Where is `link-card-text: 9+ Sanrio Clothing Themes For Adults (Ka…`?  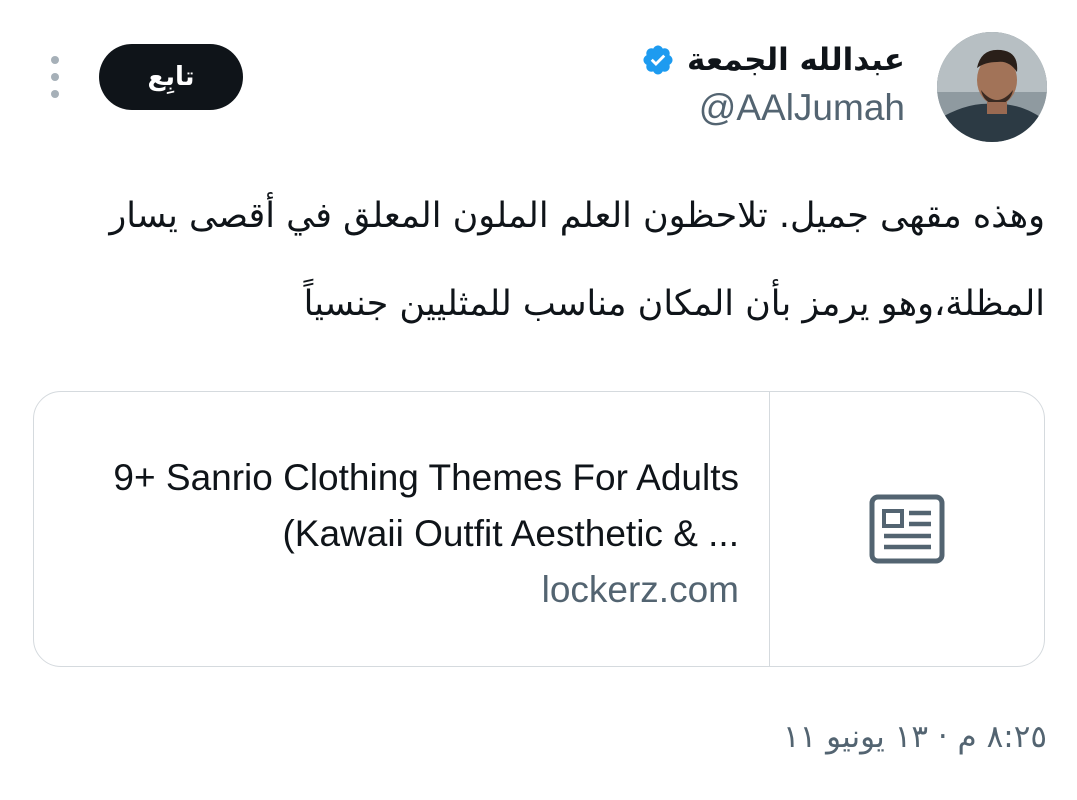
link-card-text: 9+ Sanrio Clothing Themes For Adults (Ka… is located at coordinates (411, 534).